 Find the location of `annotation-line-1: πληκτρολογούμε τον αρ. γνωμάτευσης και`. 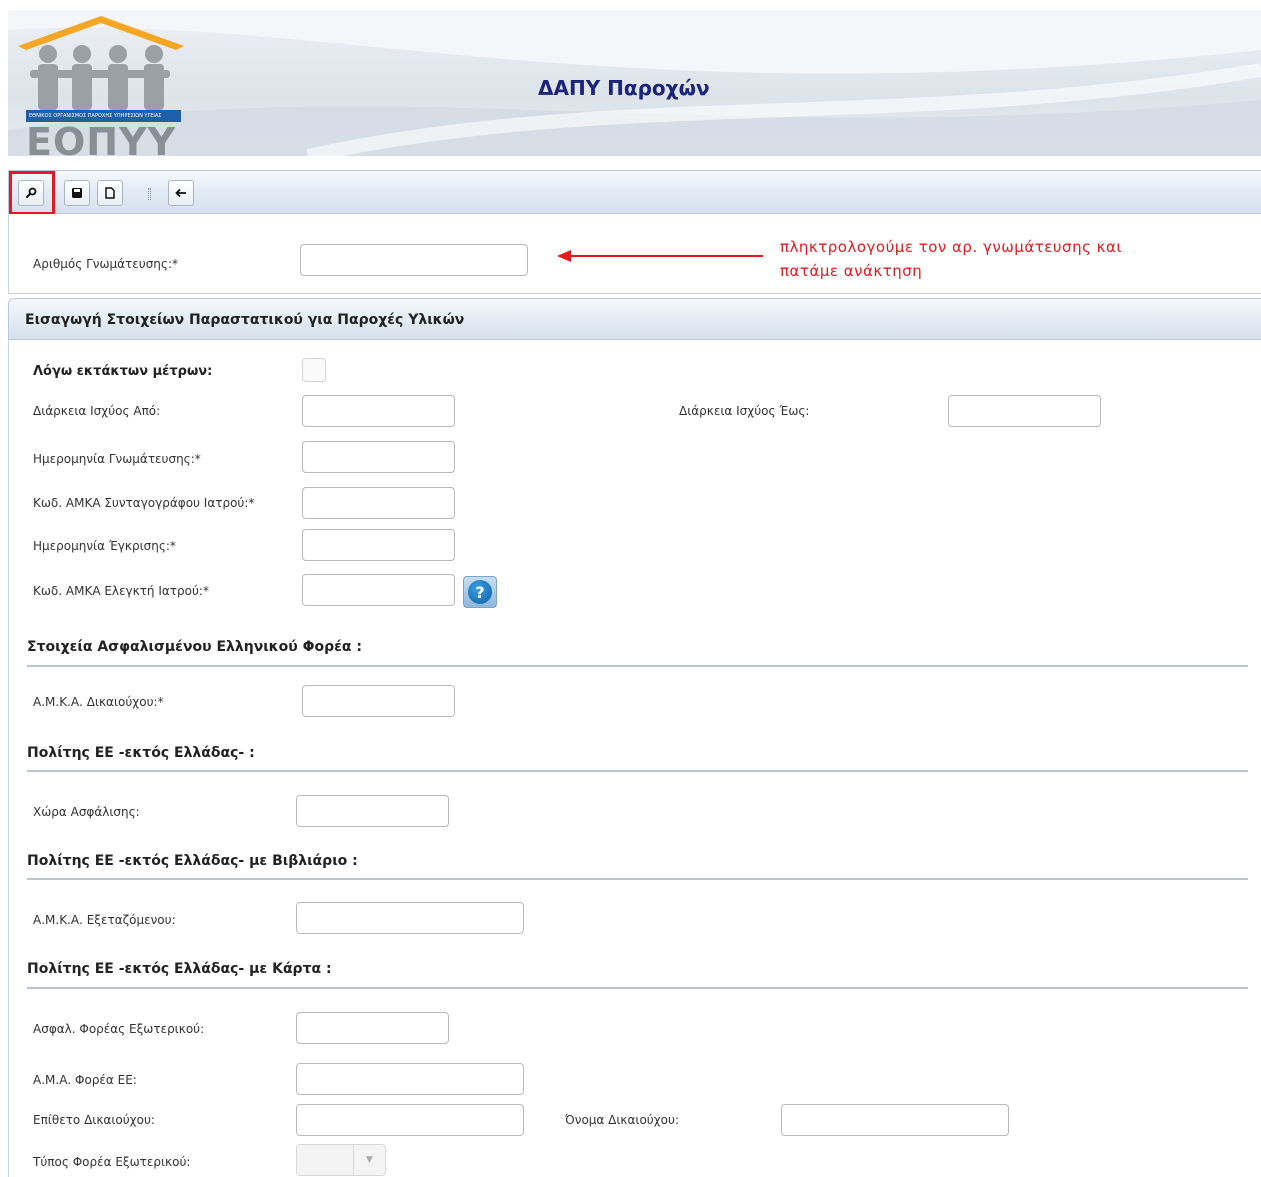

annotation-line-1: πληκτρολογούμε τον αρ. γνωμάτευσης και is located at coordinates (951, 247).